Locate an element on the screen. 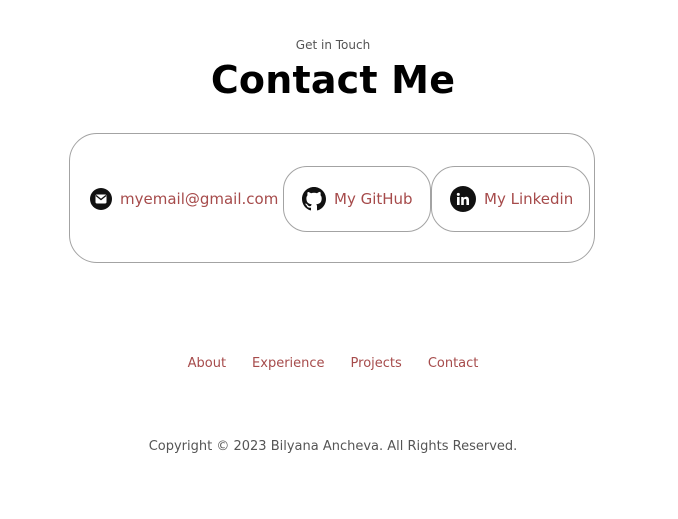 The height and width of the screenshot is (519, 678). email-link: myemail@gmail.com is located at coordinates (184, 199).